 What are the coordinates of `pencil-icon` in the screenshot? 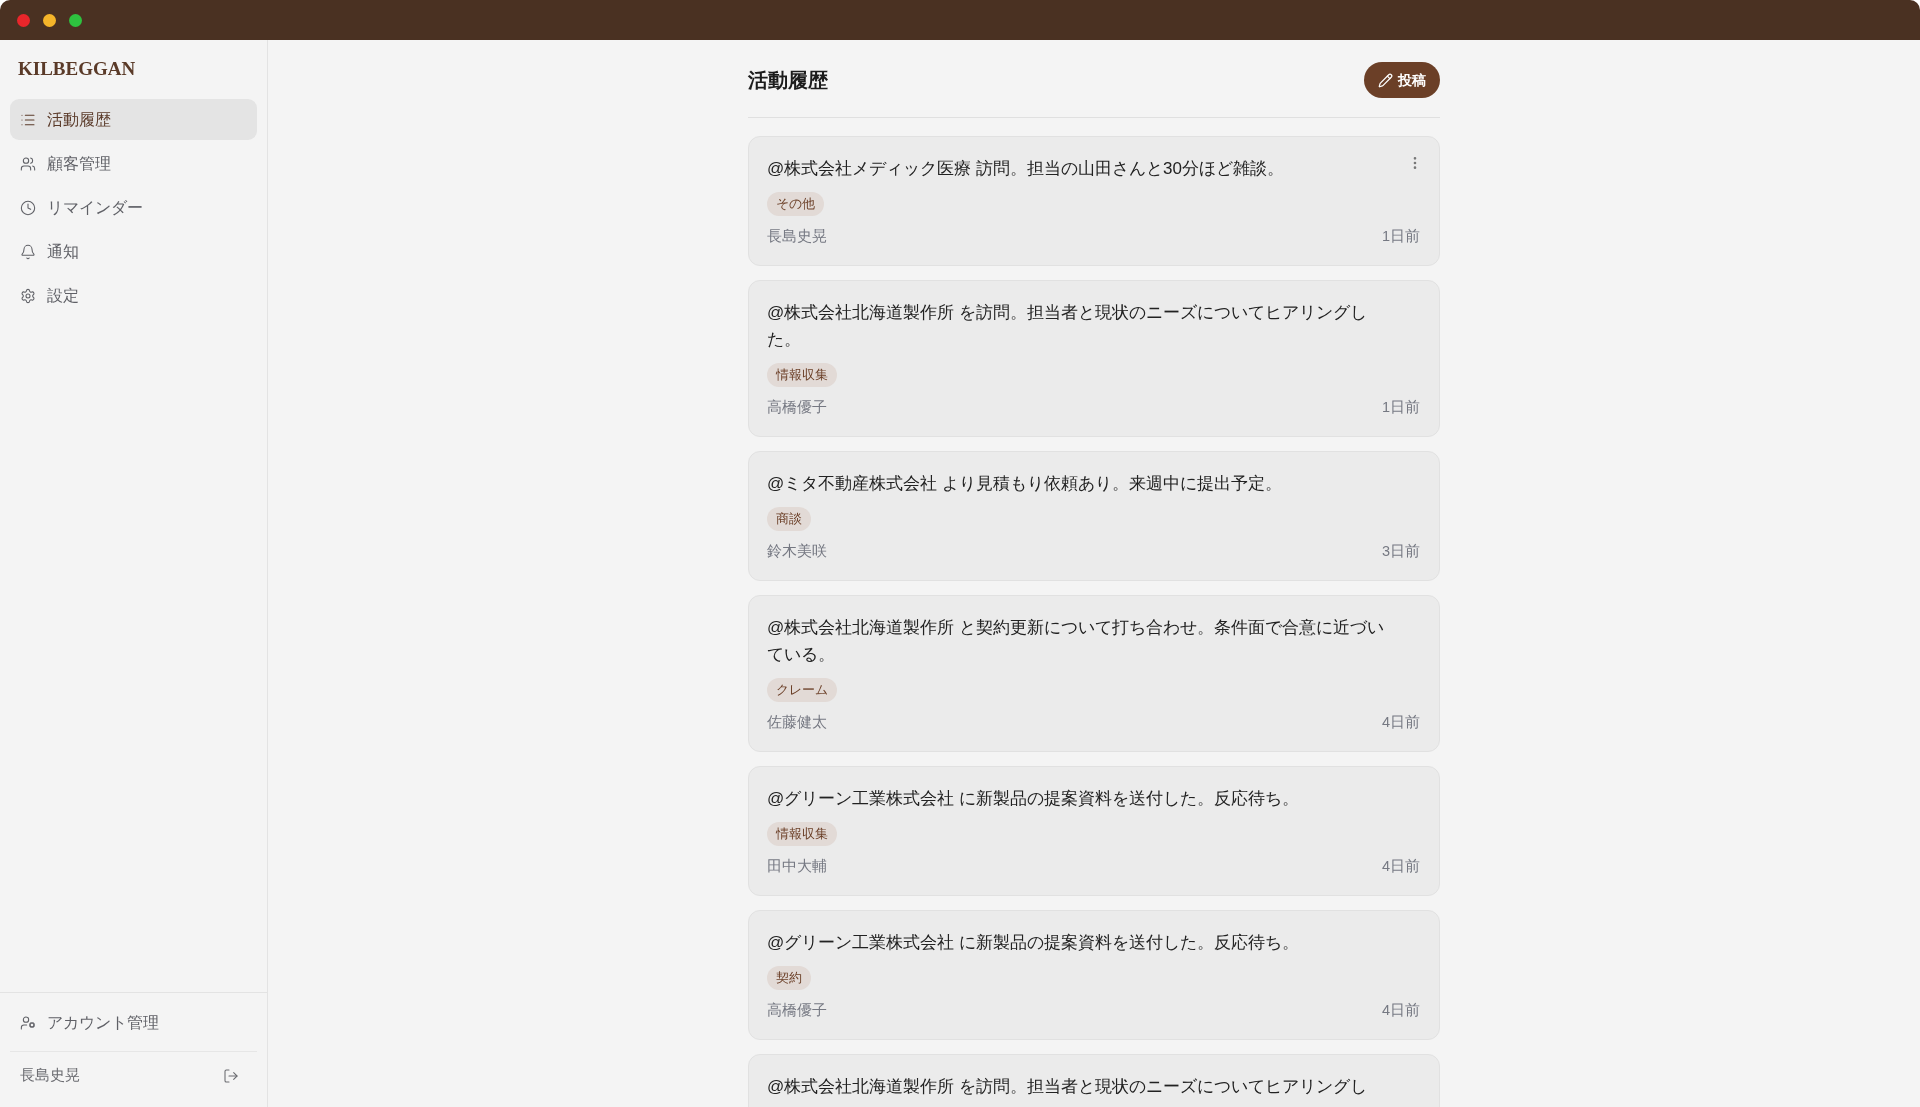 It's located at (1385, 80).